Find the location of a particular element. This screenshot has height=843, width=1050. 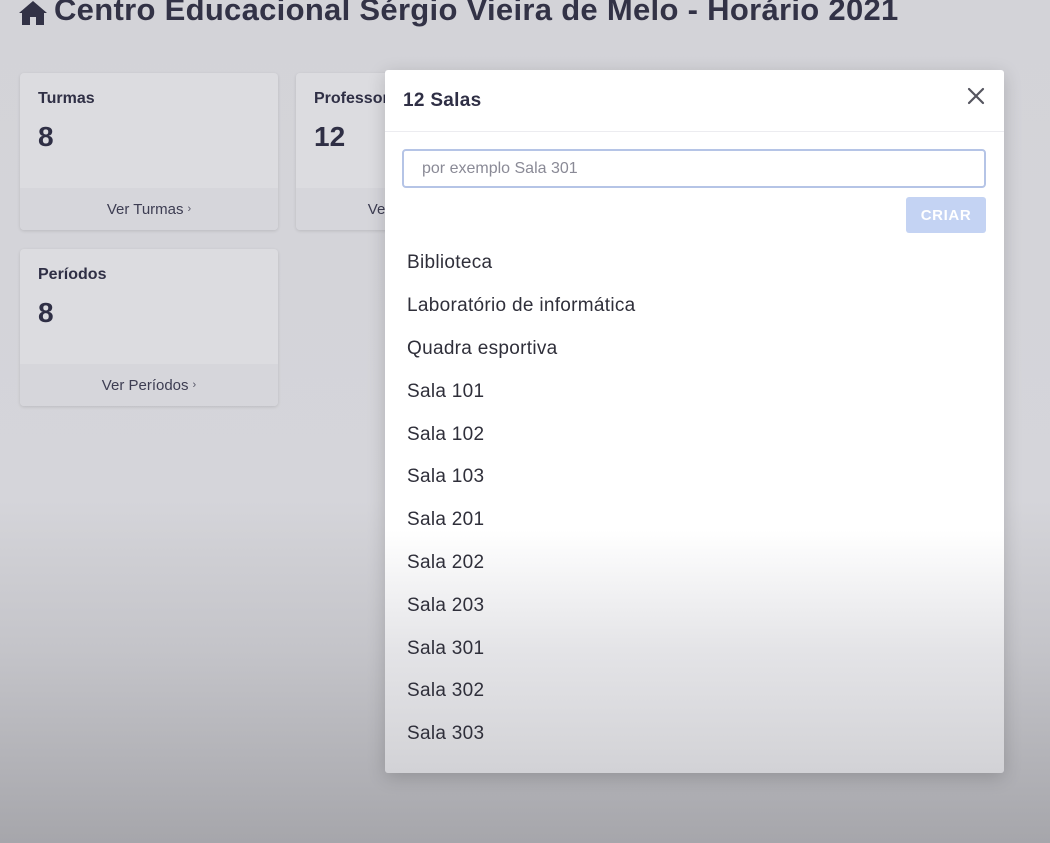

card-title: Períodos is located at coordinates (72, 274).